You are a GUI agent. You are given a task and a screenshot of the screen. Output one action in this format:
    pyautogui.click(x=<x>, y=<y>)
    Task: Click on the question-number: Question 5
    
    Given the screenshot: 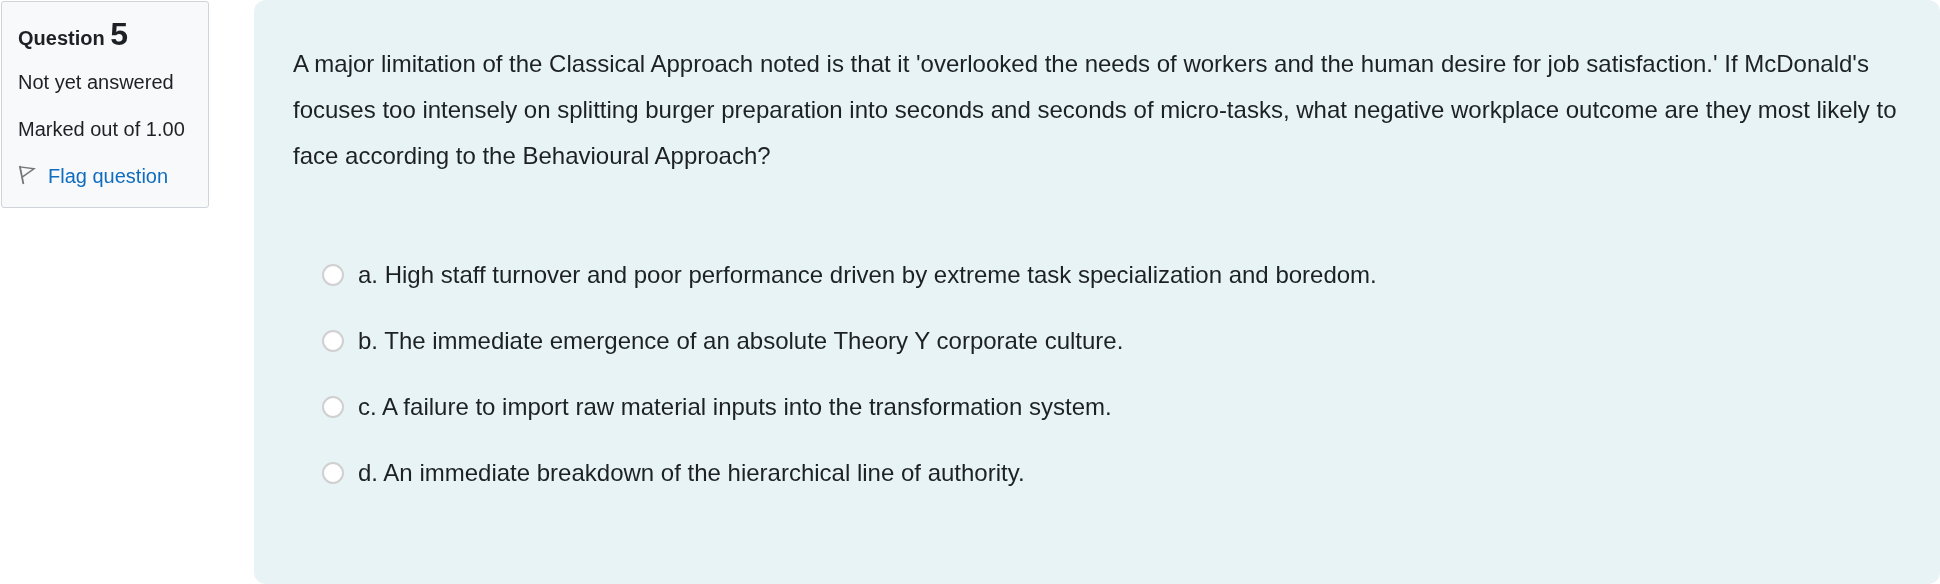 What is the action you would take?
    pyautogui.click(x=74, y=36)
    